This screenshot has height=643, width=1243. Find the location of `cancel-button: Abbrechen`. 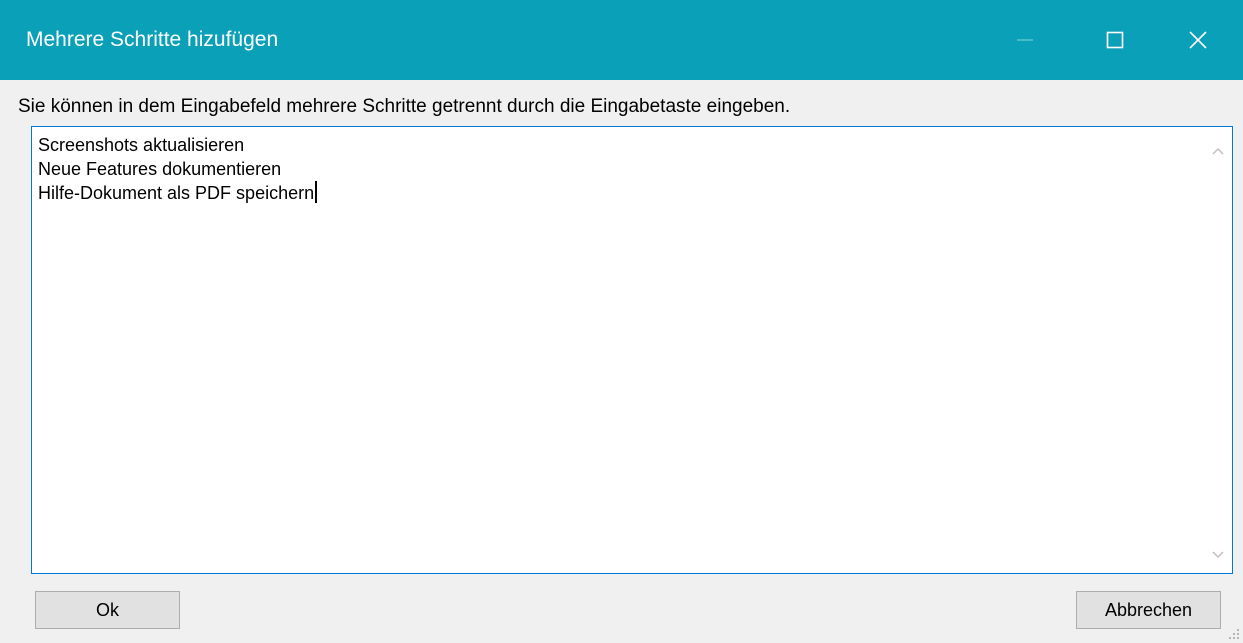

cancel-button: Abbrechen is located at coordinates (1148, 610).